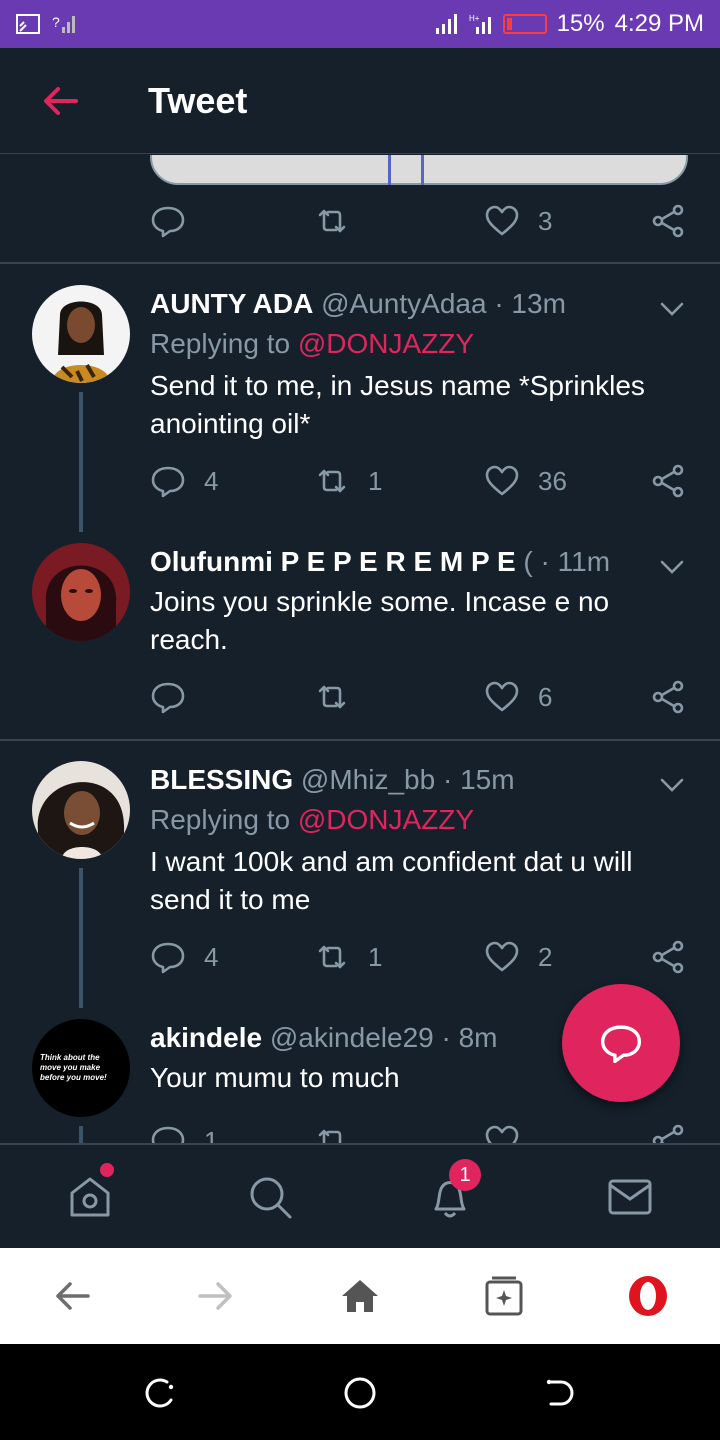  I want to click on home-circle-icon, so click(360, 1393).